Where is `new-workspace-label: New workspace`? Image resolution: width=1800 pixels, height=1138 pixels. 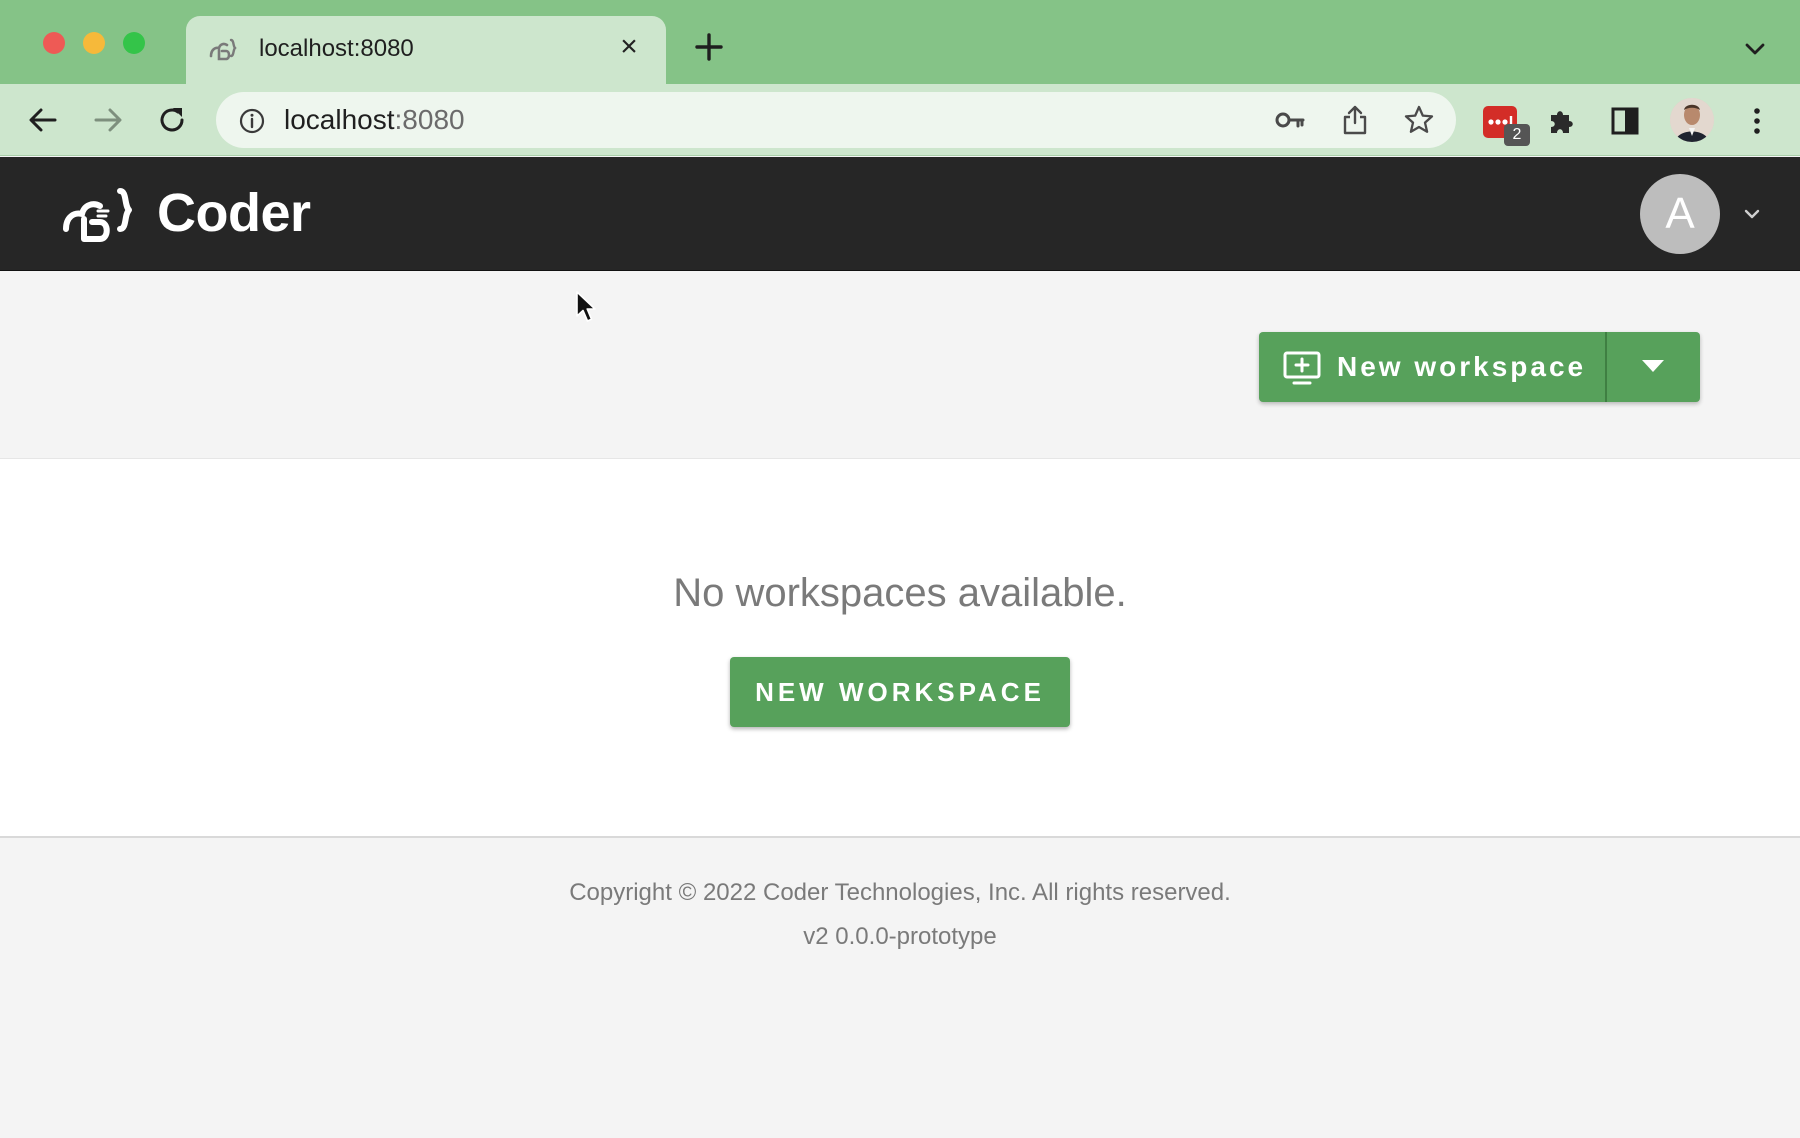
new-workspace-label: New workspace is located at coordinates (1462, 366).